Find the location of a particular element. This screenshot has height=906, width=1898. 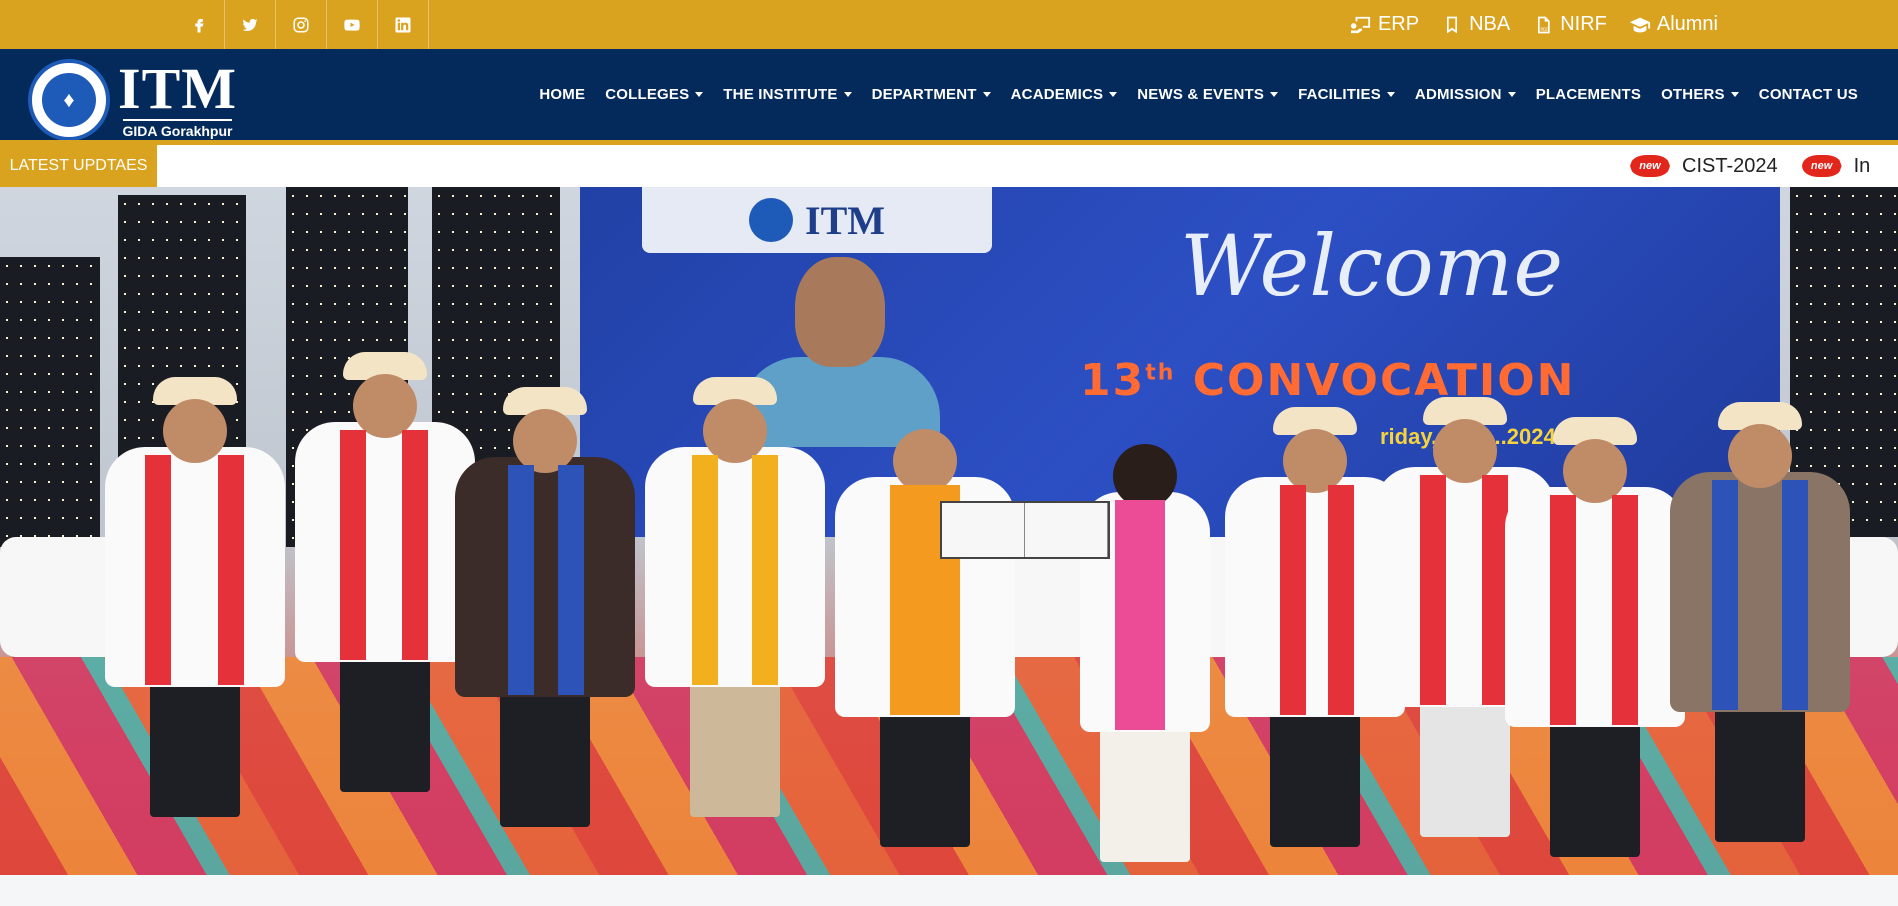

twitter-link is located at coordinates (250, 24).